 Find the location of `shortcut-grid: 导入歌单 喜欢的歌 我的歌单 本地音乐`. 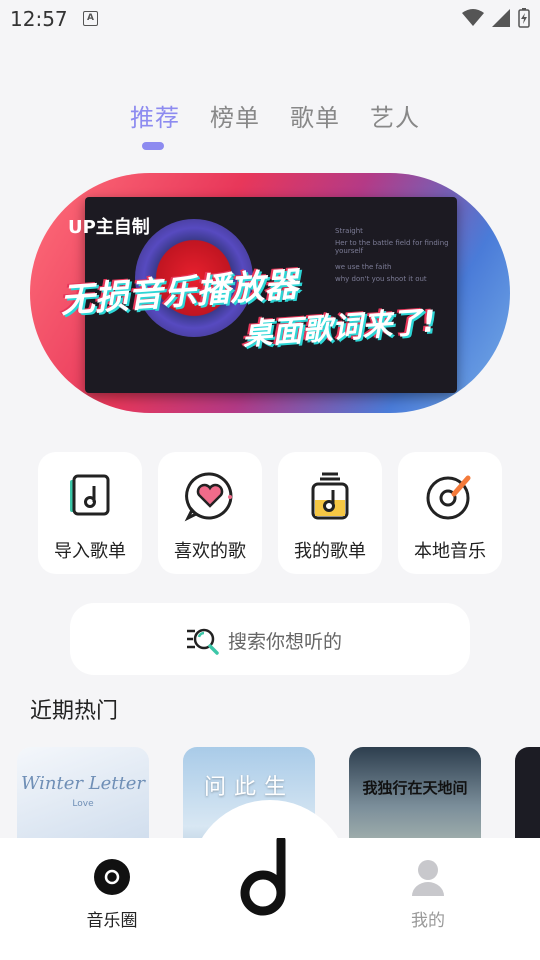

shortcut-grid: 导入歌单 喜欢的歌 我的歌单 本地音乐 is located at coordinates (270, 513).